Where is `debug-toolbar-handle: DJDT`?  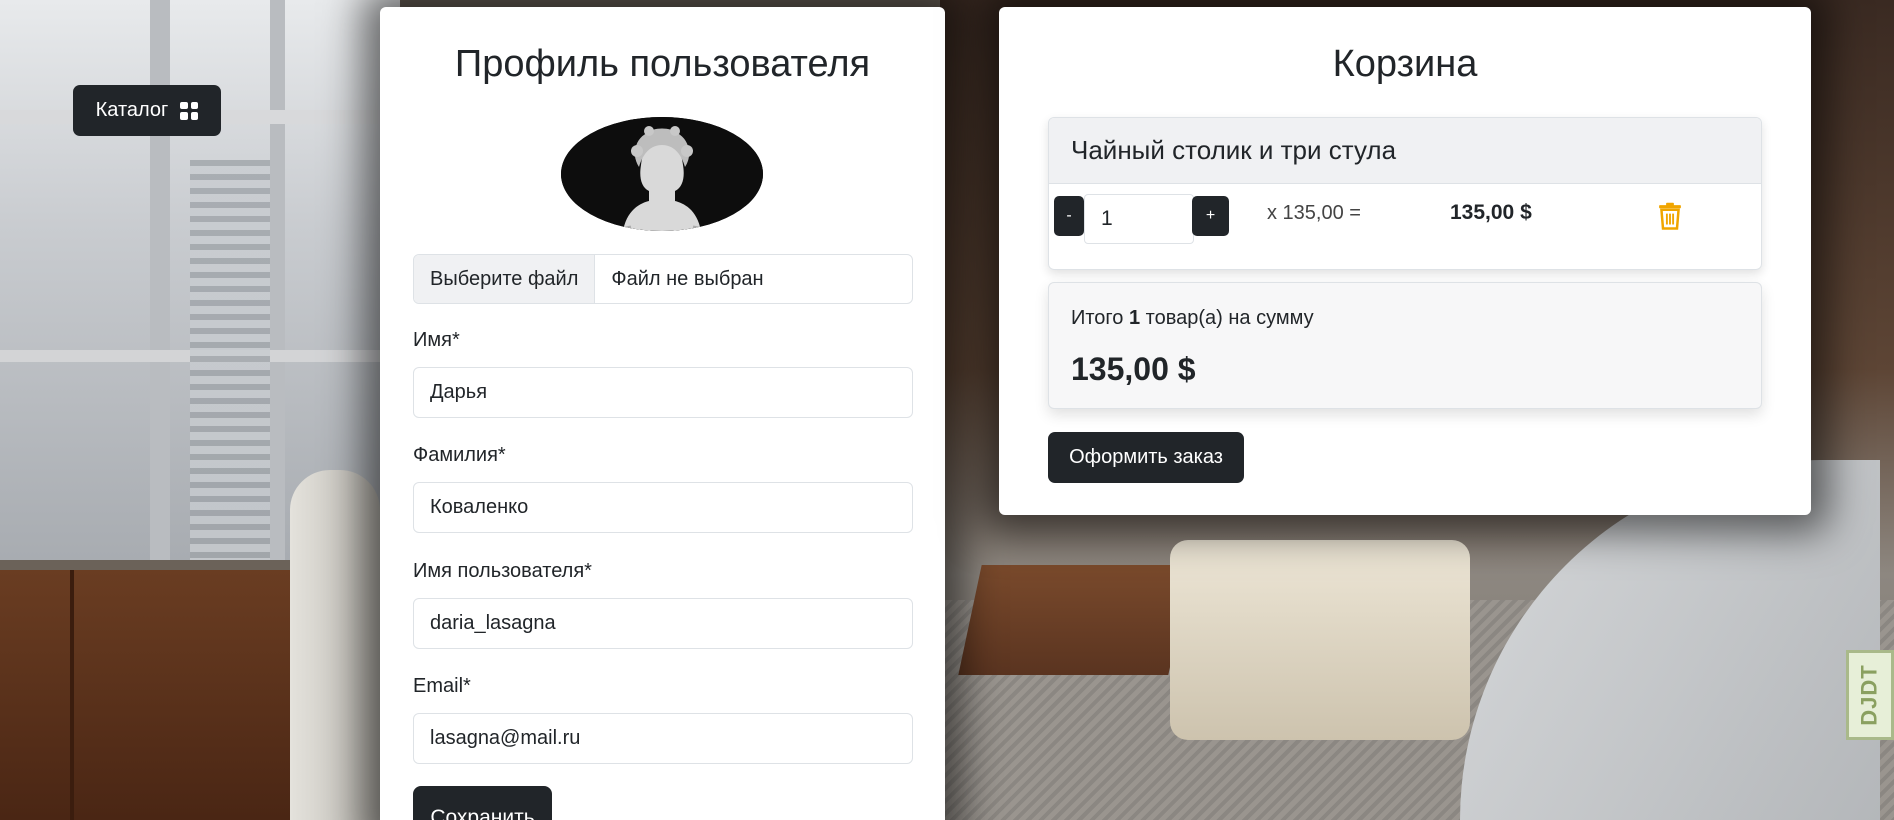
debug-toolbar-handle: DJDT is located at coordinates (1870, 695).